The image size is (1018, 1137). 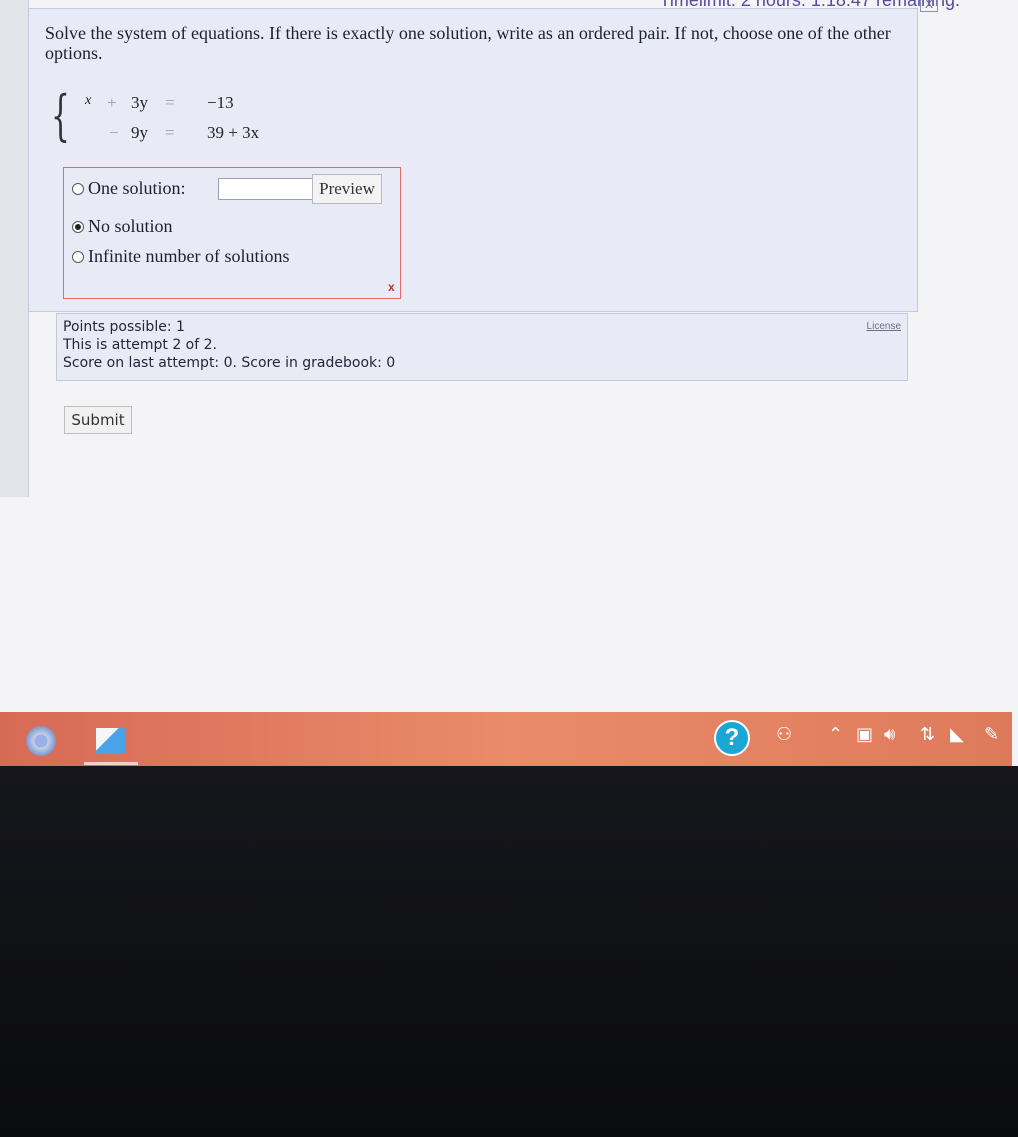 I want to click on sync-icon: ⇅, so click(x=927, y=734).